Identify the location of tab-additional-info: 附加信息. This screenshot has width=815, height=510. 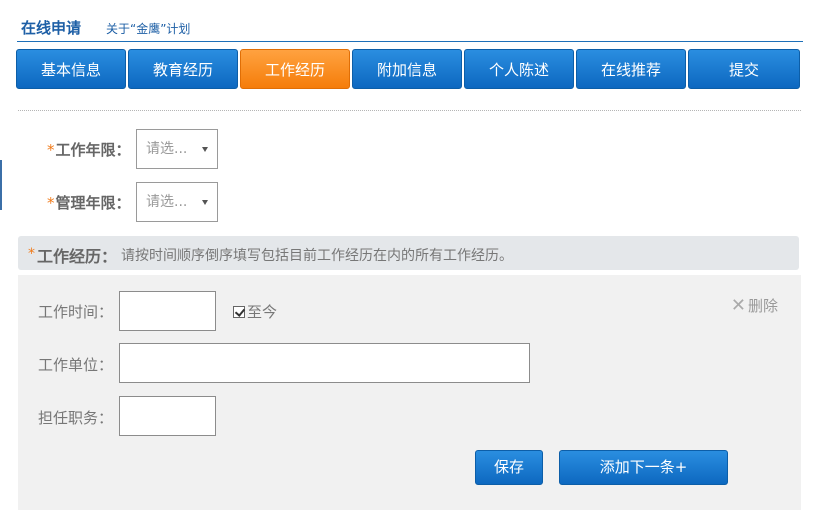
(407, 69).